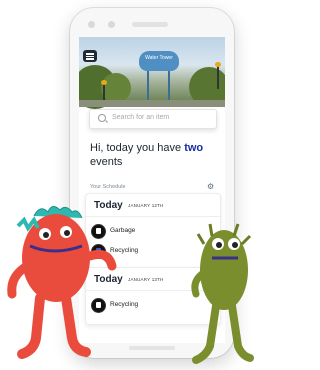  I want to click on hamburger-menu-icon, so click(90, 56).